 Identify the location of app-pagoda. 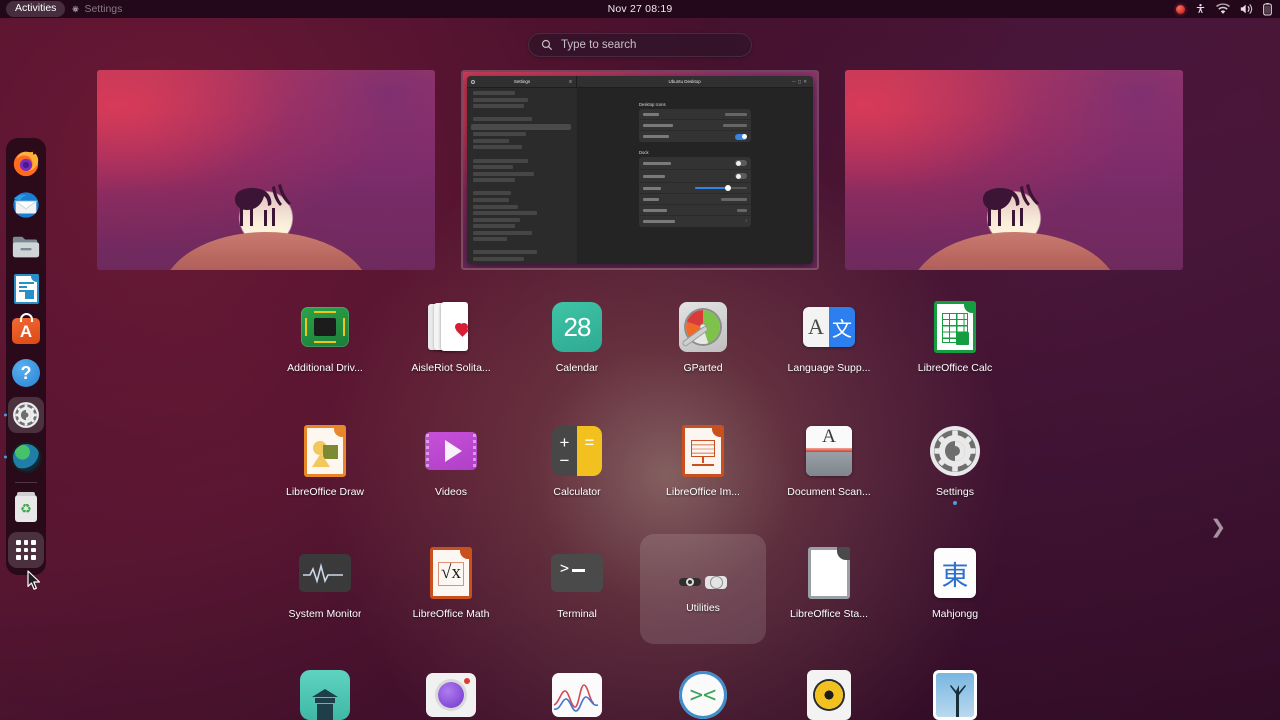
(325, 688).